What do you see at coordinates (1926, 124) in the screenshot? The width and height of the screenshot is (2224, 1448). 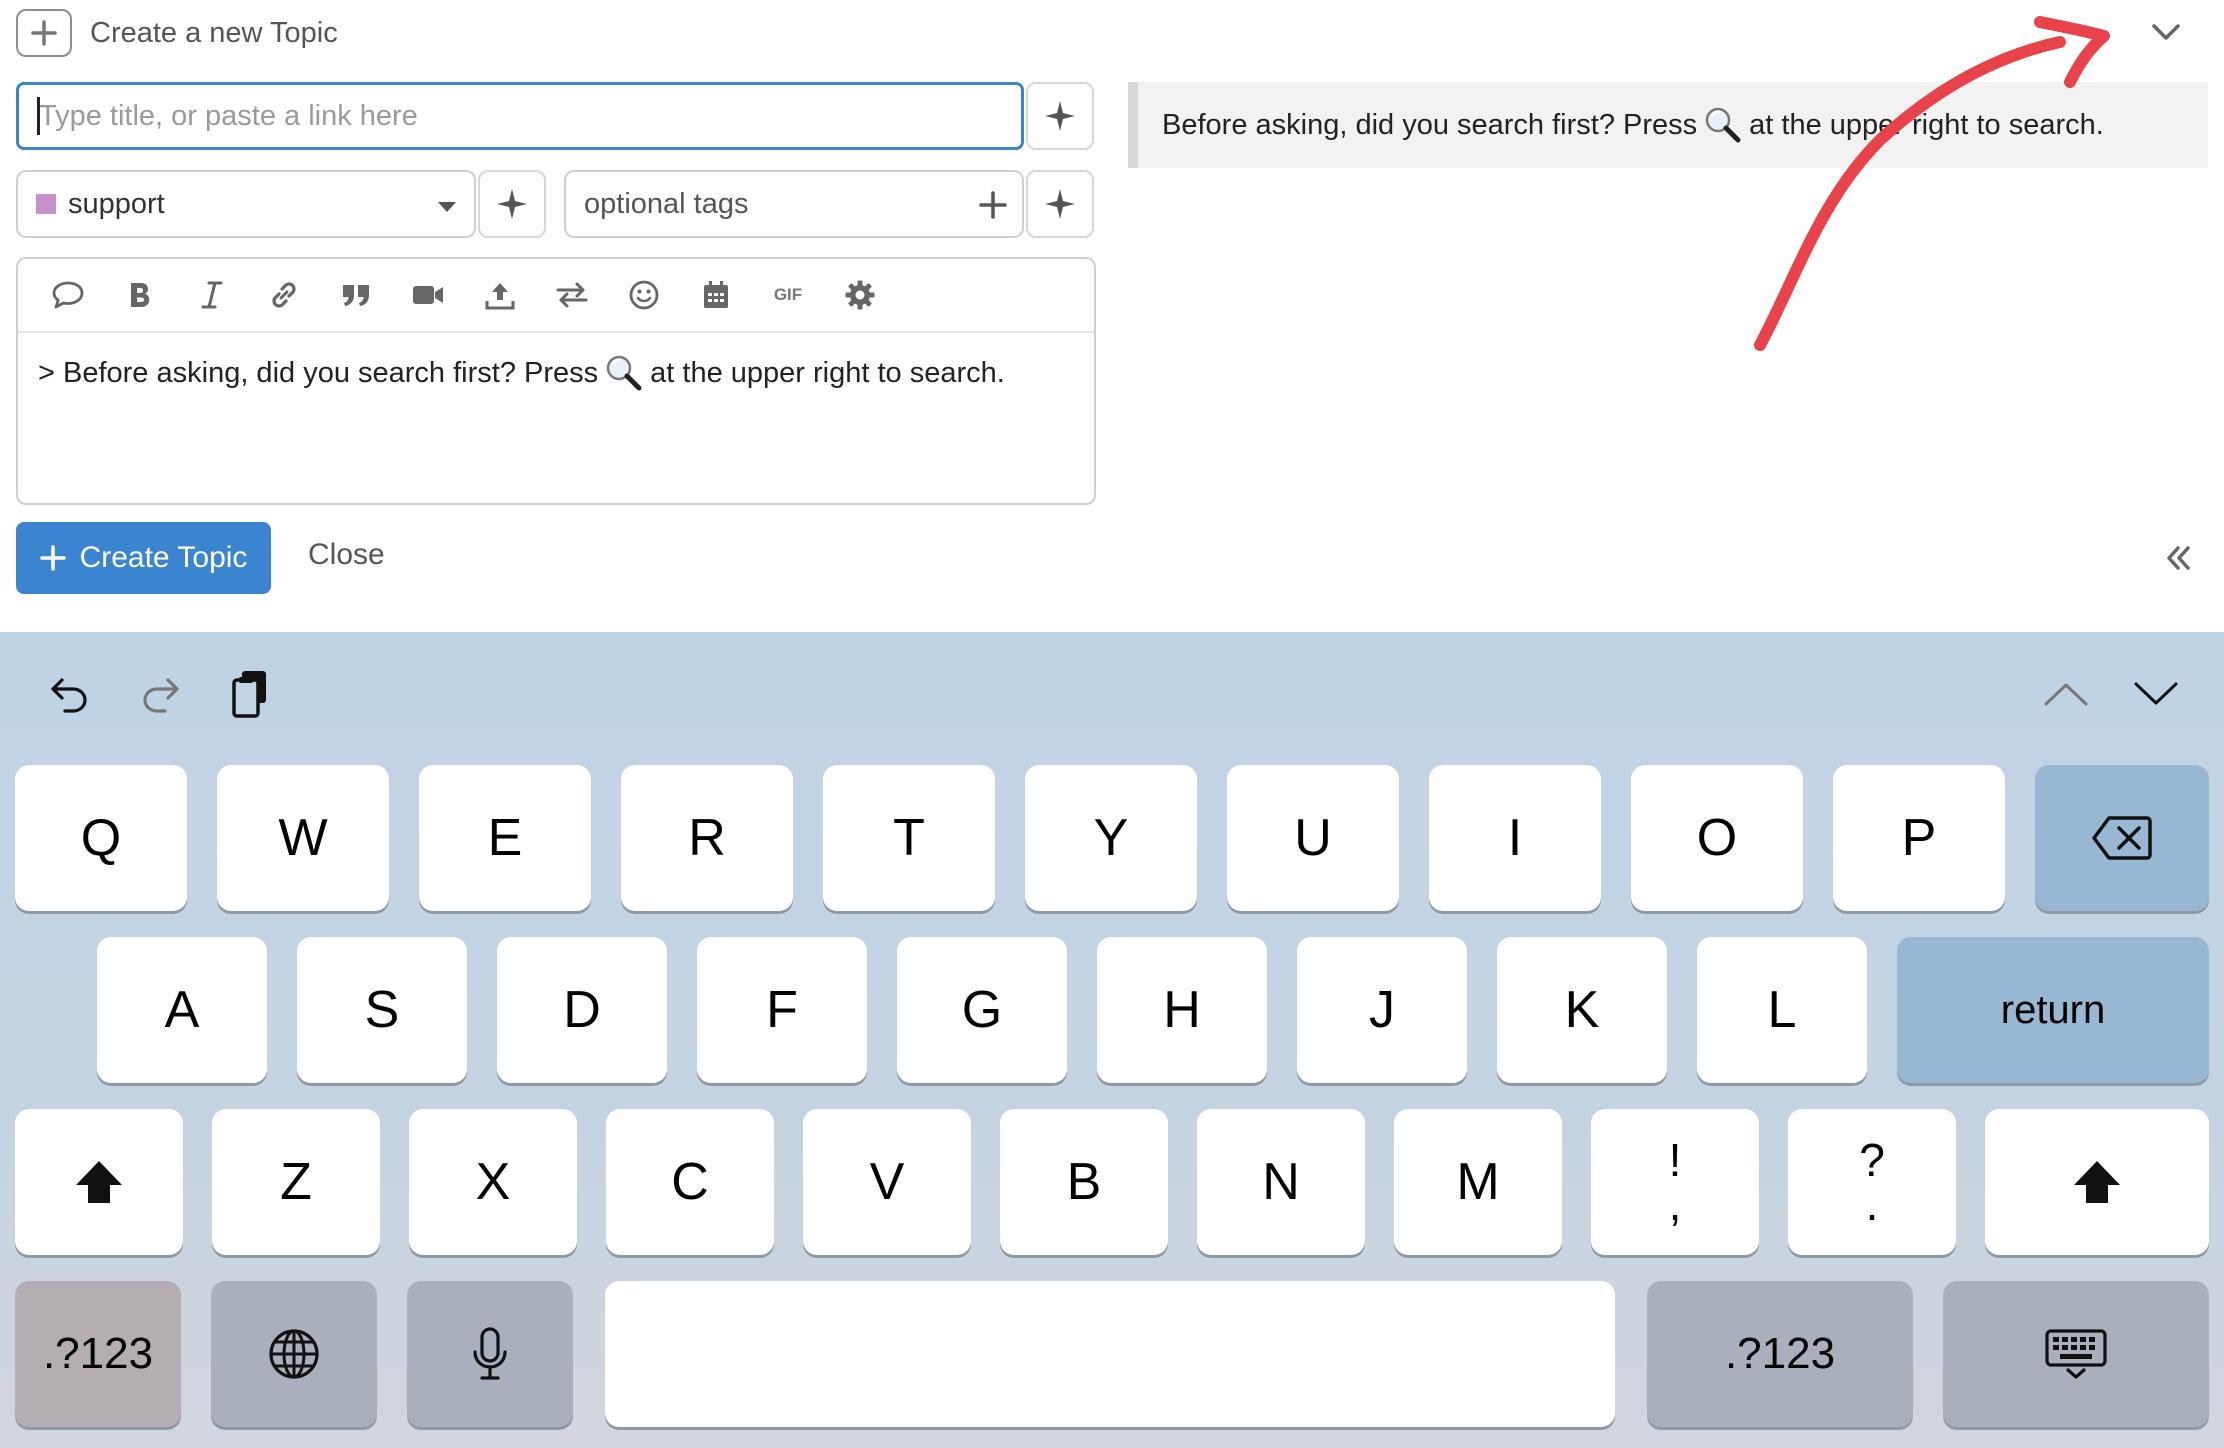 I see `preview-text-part2: at the upper right to search.` at bounding box center [1926, 124].